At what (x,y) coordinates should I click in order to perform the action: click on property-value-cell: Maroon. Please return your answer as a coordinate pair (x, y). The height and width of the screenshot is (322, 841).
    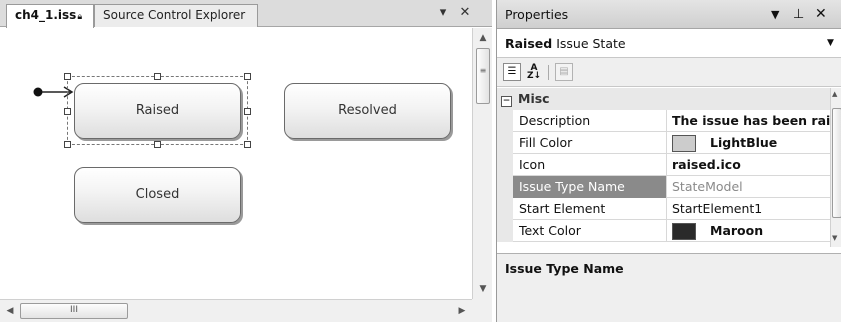
    Looking at the image, I should click on (749, 231).